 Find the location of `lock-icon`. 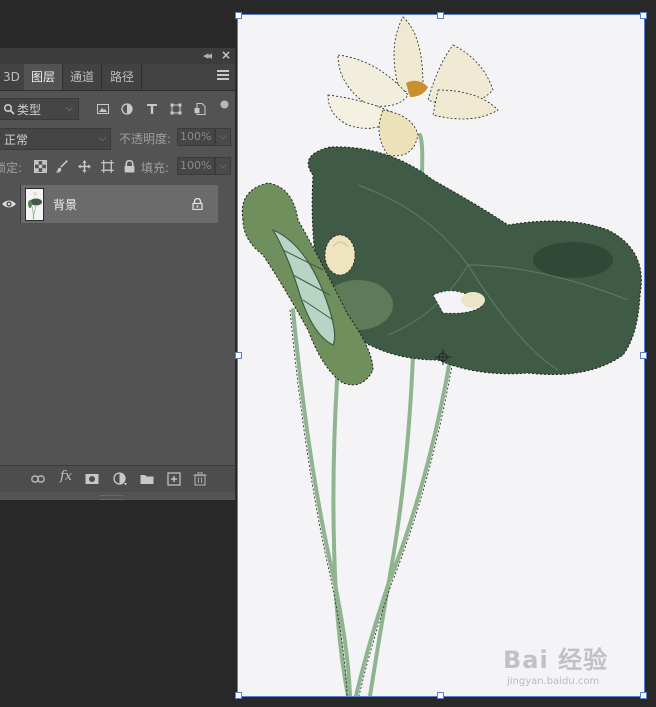

lock-icon is located at coordinates (197, 204).